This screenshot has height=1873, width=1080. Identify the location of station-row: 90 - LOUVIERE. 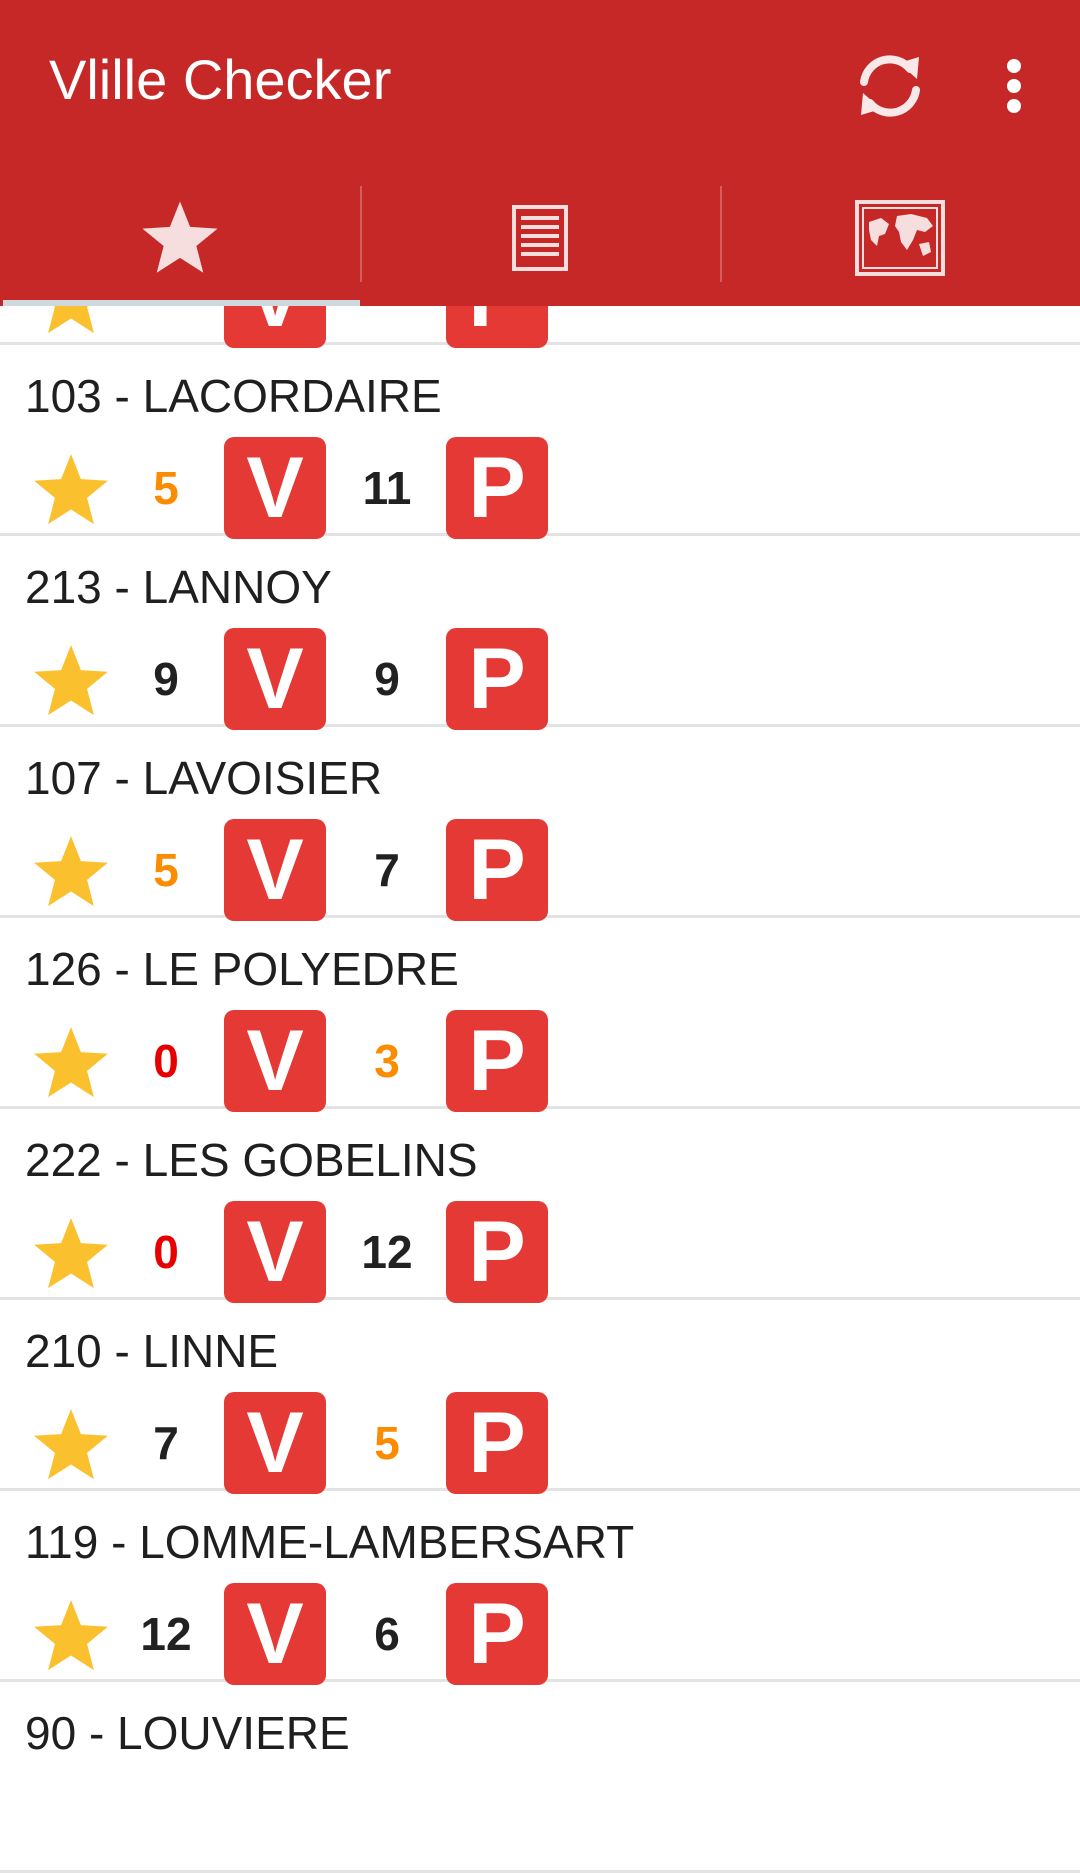
(540, 1777).